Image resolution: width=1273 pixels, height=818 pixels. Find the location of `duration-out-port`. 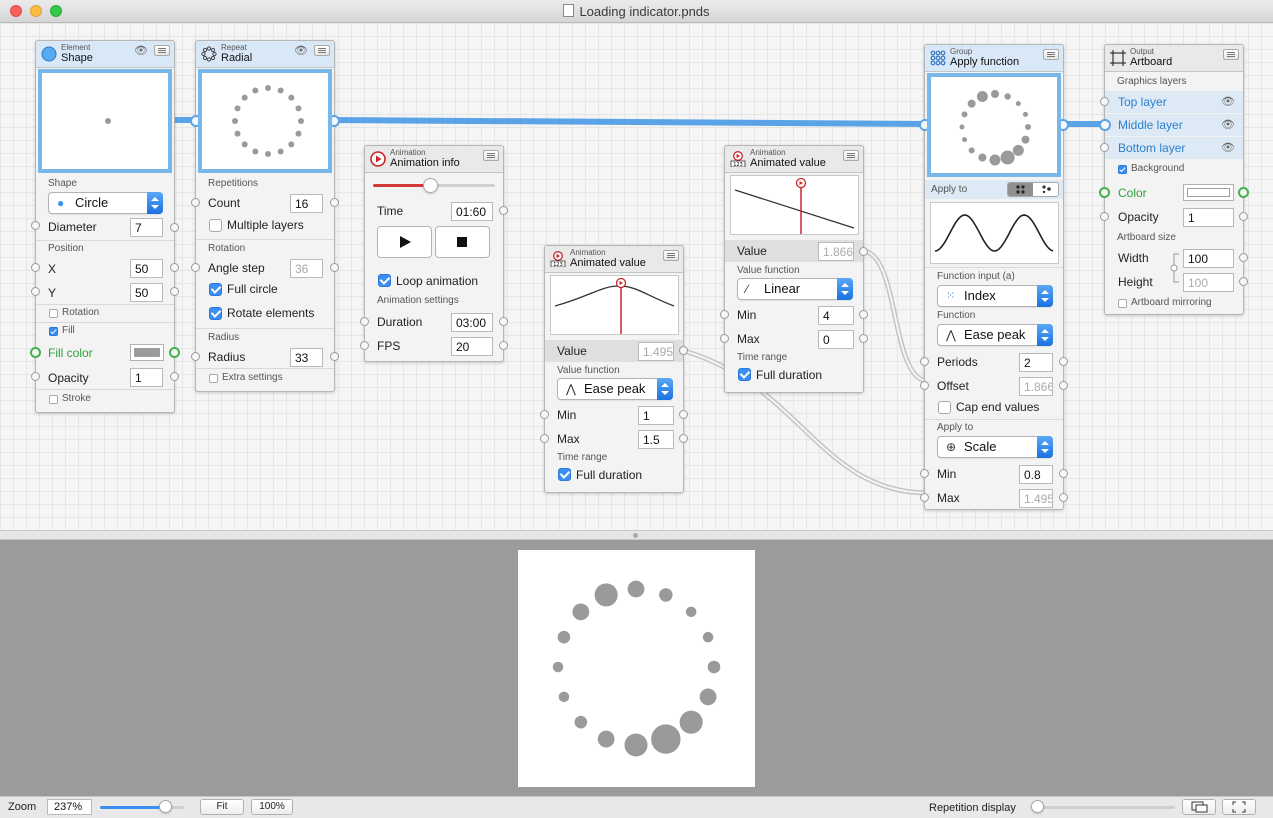

duration-out-port is located at coordinates (503, 321).